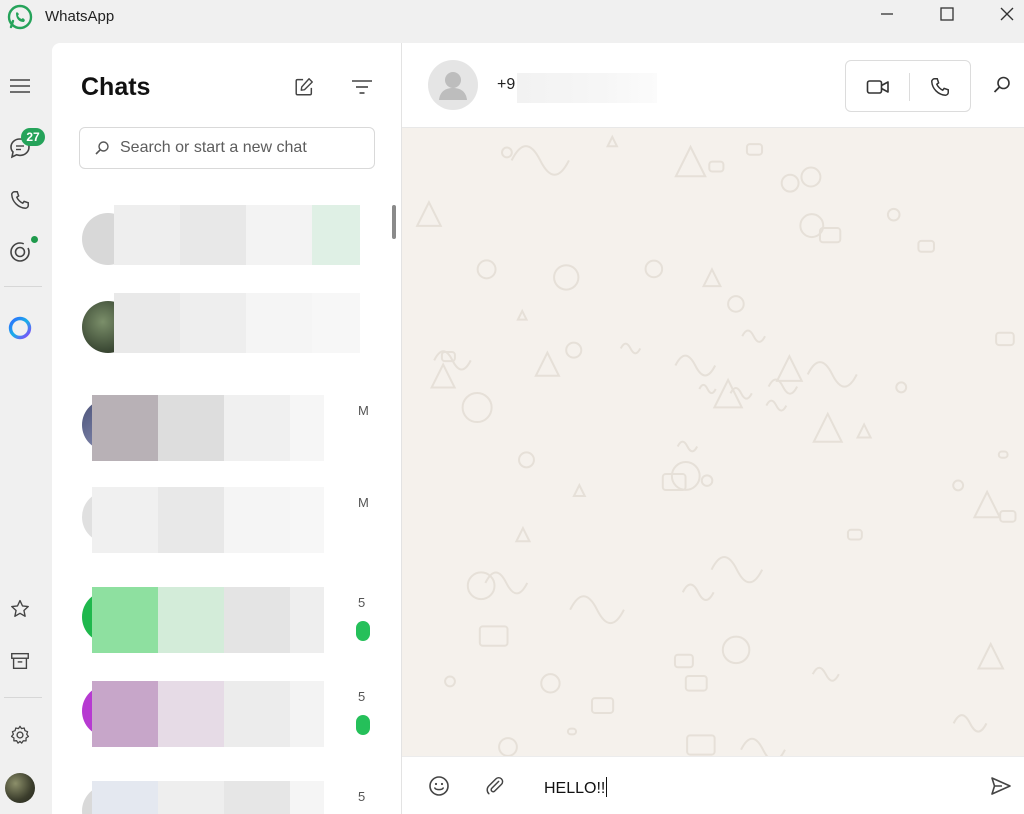  I want to click on attach-paperclip-icon, so click(495, 786).